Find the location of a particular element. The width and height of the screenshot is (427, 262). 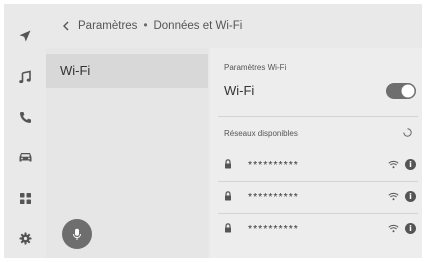

music-note-icon is located at coordinates (25, 77).